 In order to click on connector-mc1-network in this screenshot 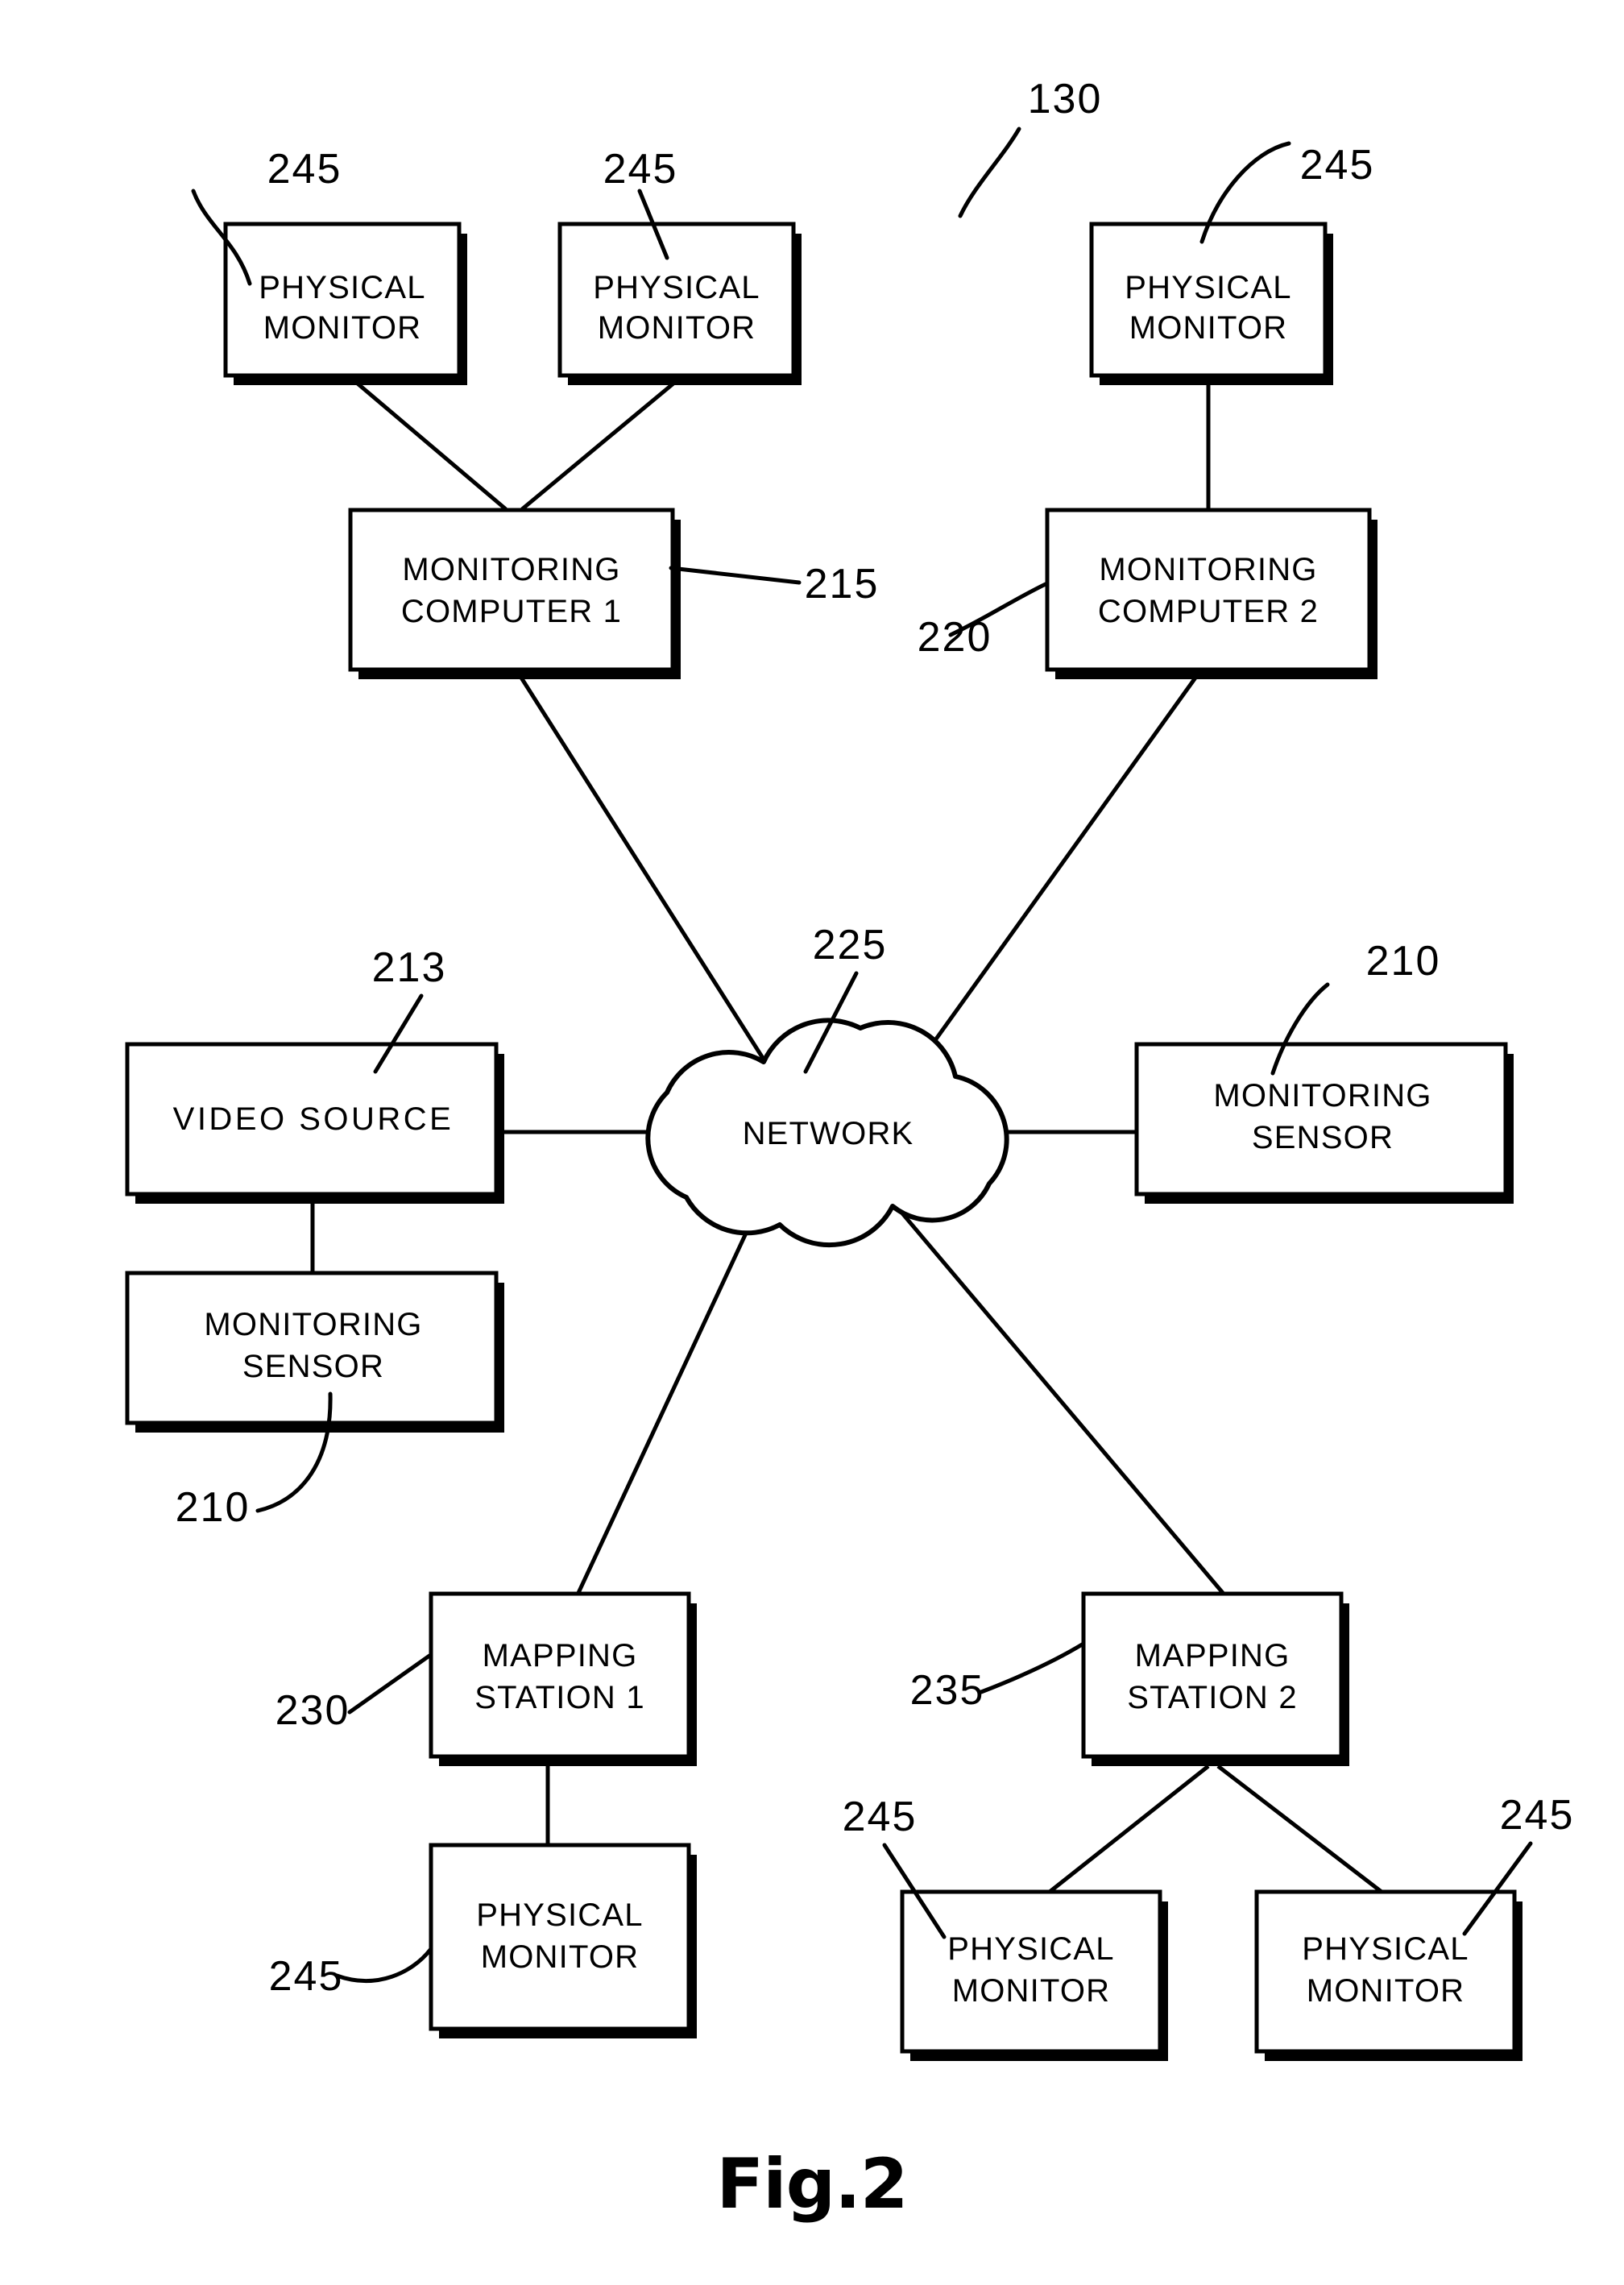, I will do `click(640, 866)`.